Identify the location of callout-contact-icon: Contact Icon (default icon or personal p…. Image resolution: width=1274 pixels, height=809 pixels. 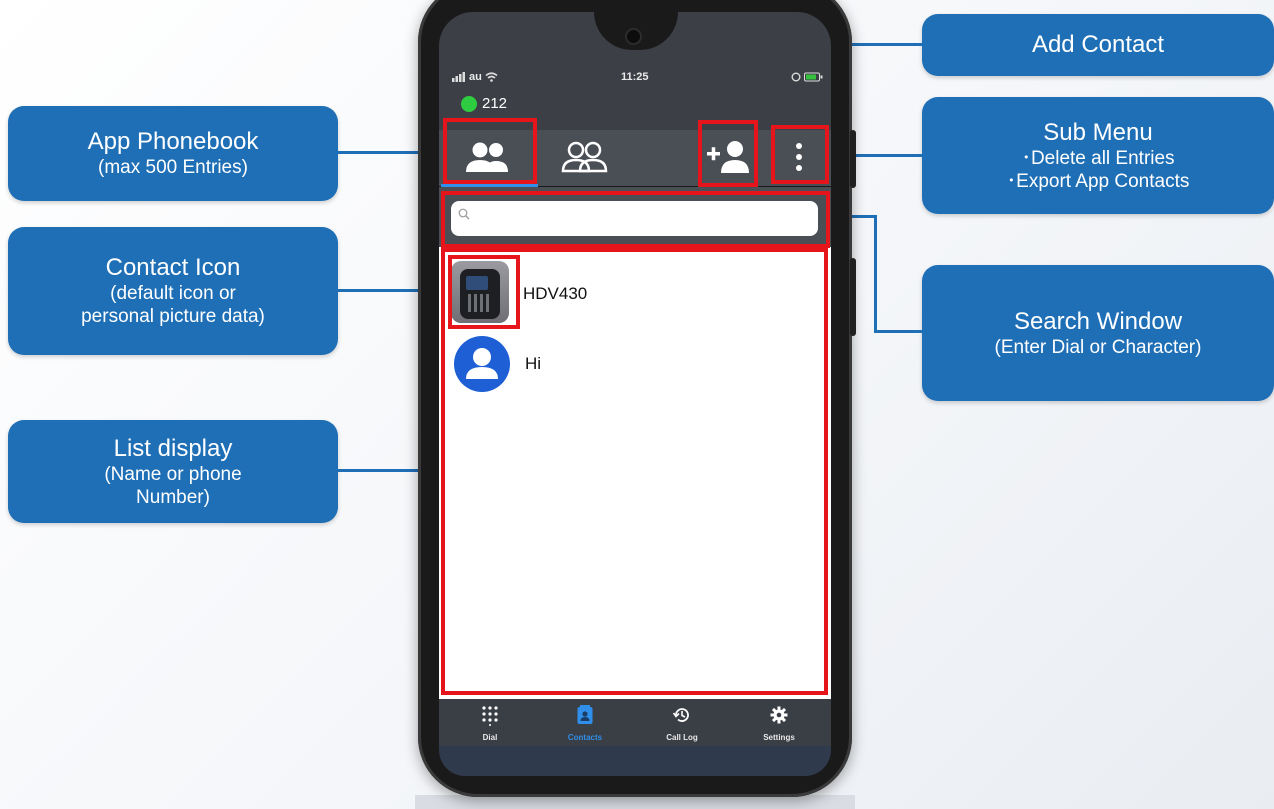
(173, 291).